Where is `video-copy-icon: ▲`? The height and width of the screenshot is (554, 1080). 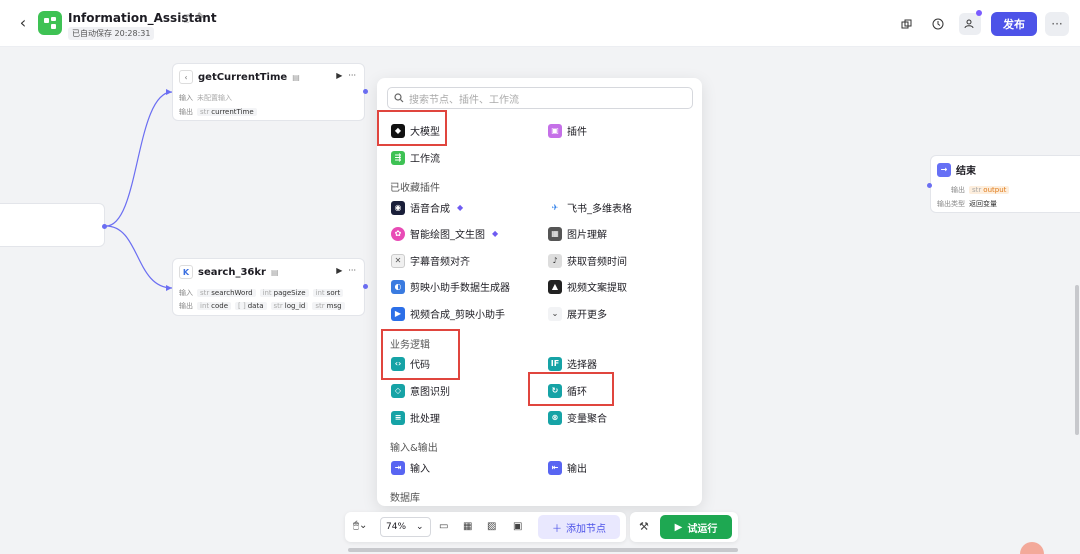
video-copy-icon: ▲ is located at coordinates (555, 286).